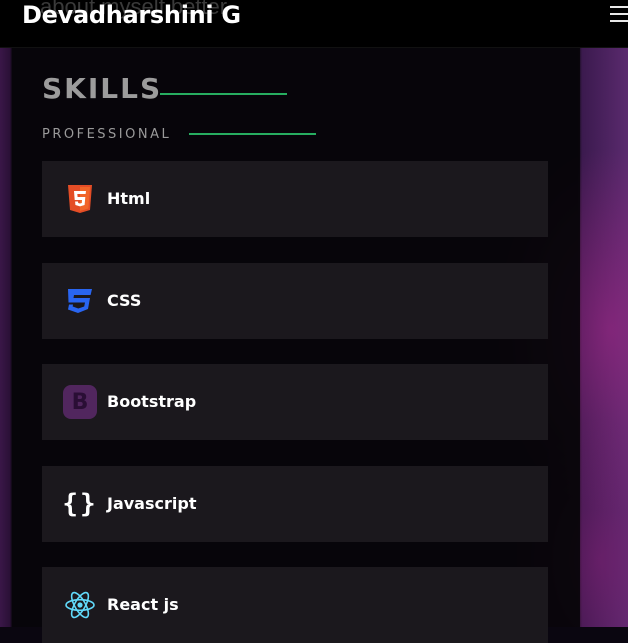 The image size is (628, 643). What do you see at coordinates (131, 15) in the screenshot?
I see `brand-name: Devadharshini G` at bounding box center [131, 15].